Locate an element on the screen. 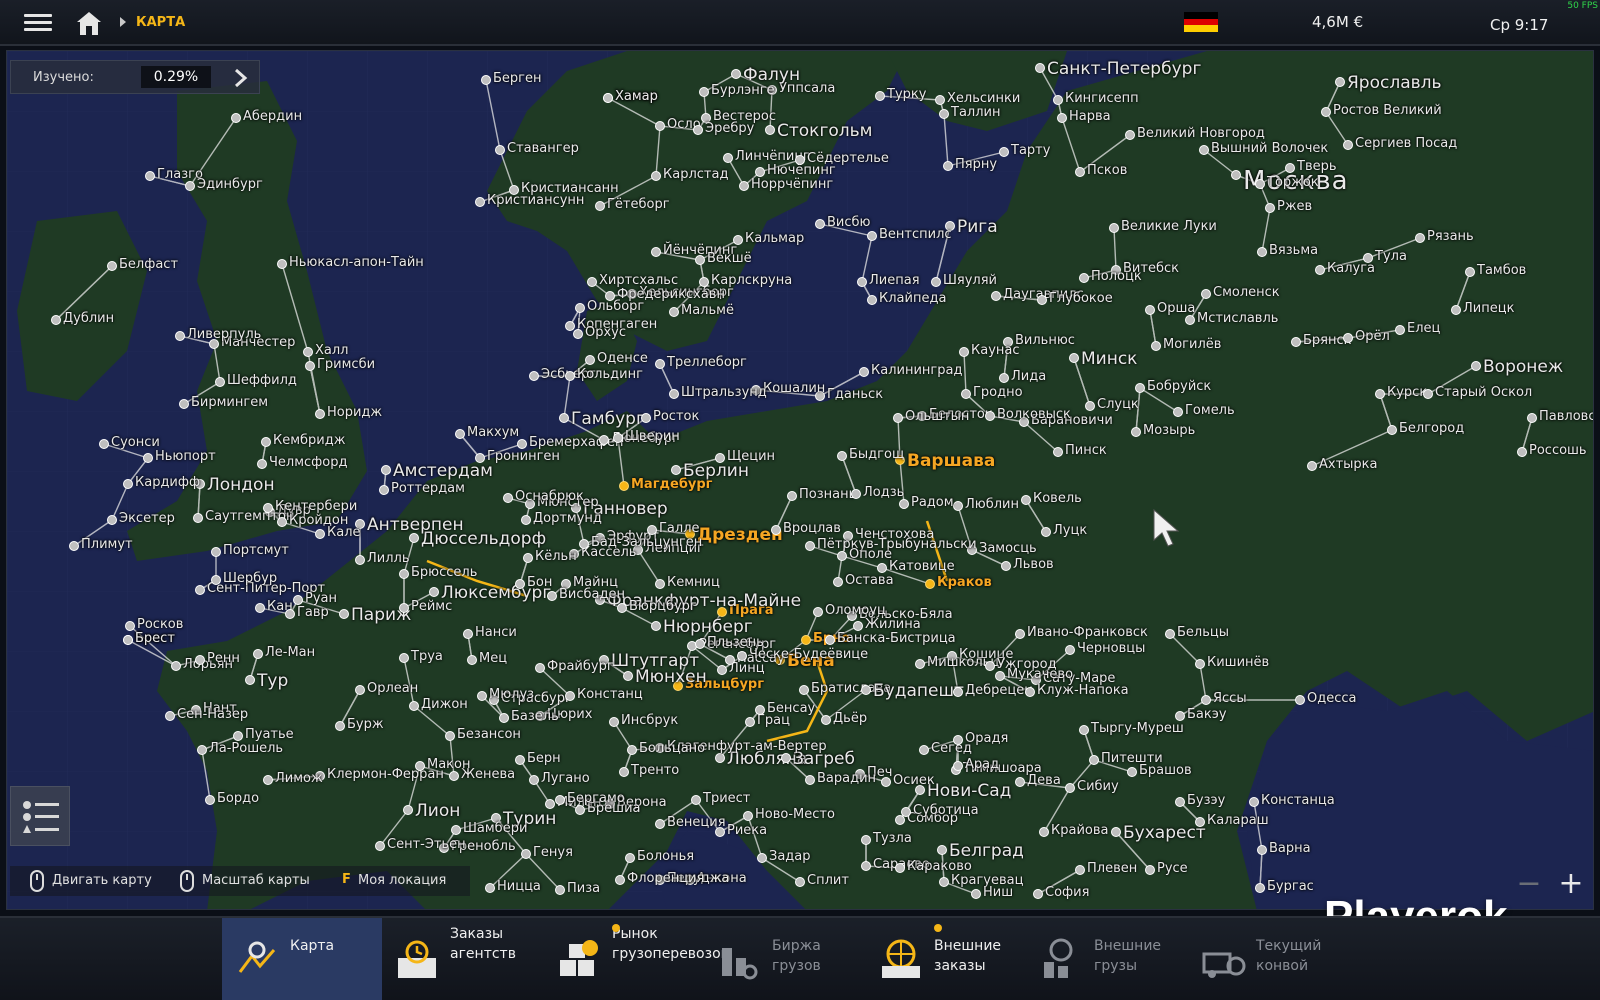 This screenshot has width=1600, height=1000. tab-external-cargo: Внешние грузы is located at coordinates (1106, 959).